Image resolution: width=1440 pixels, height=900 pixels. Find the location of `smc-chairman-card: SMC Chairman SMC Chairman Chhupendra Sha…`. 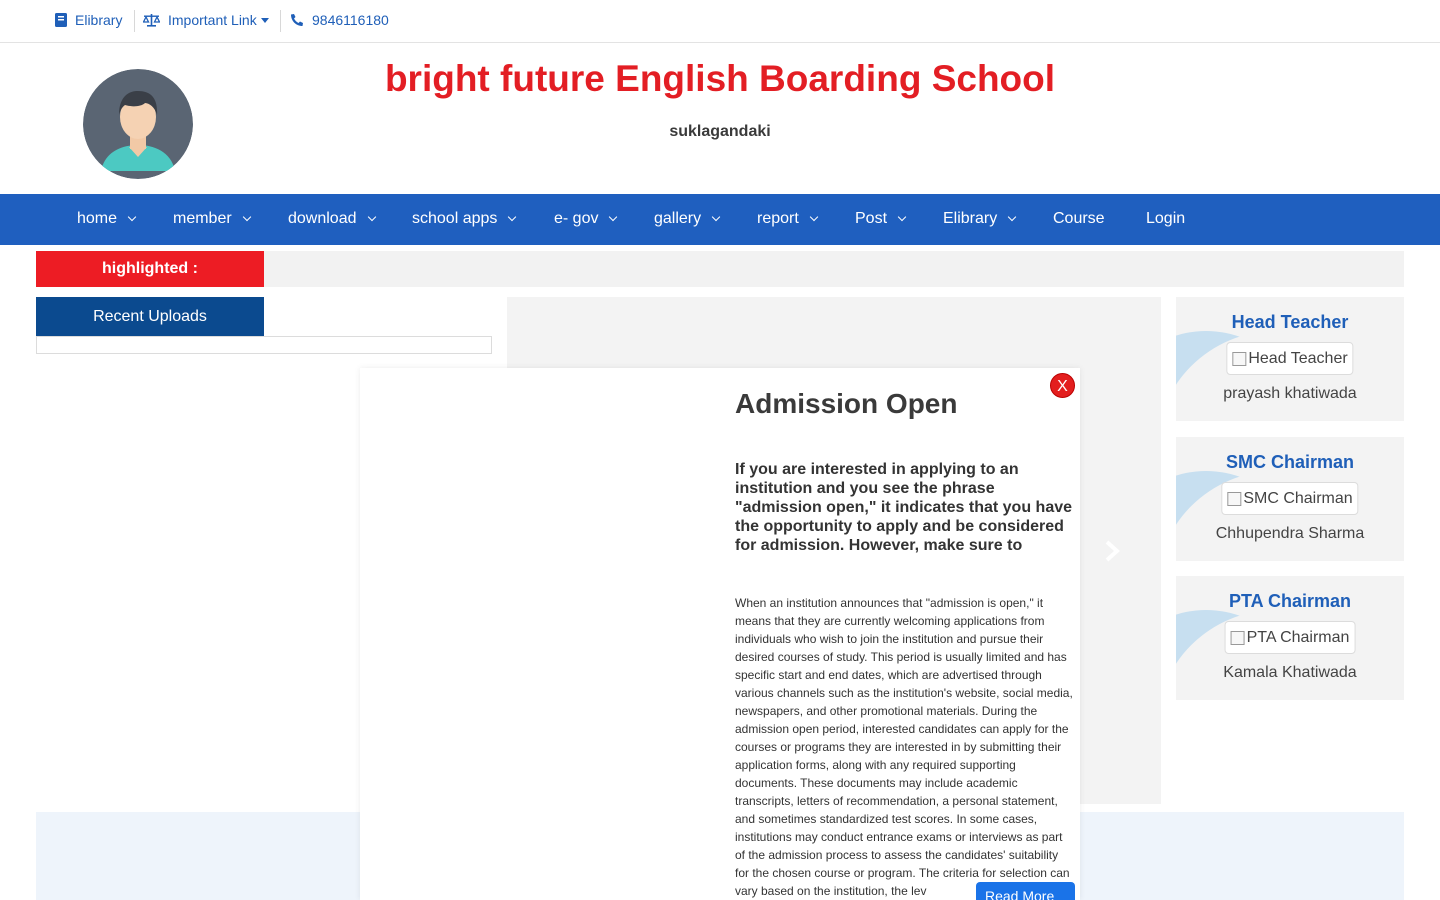

smc-chairman-card: SMC Chairman SMC Chairman Chhupendra Sha… is located at coordinates (1290, 499).